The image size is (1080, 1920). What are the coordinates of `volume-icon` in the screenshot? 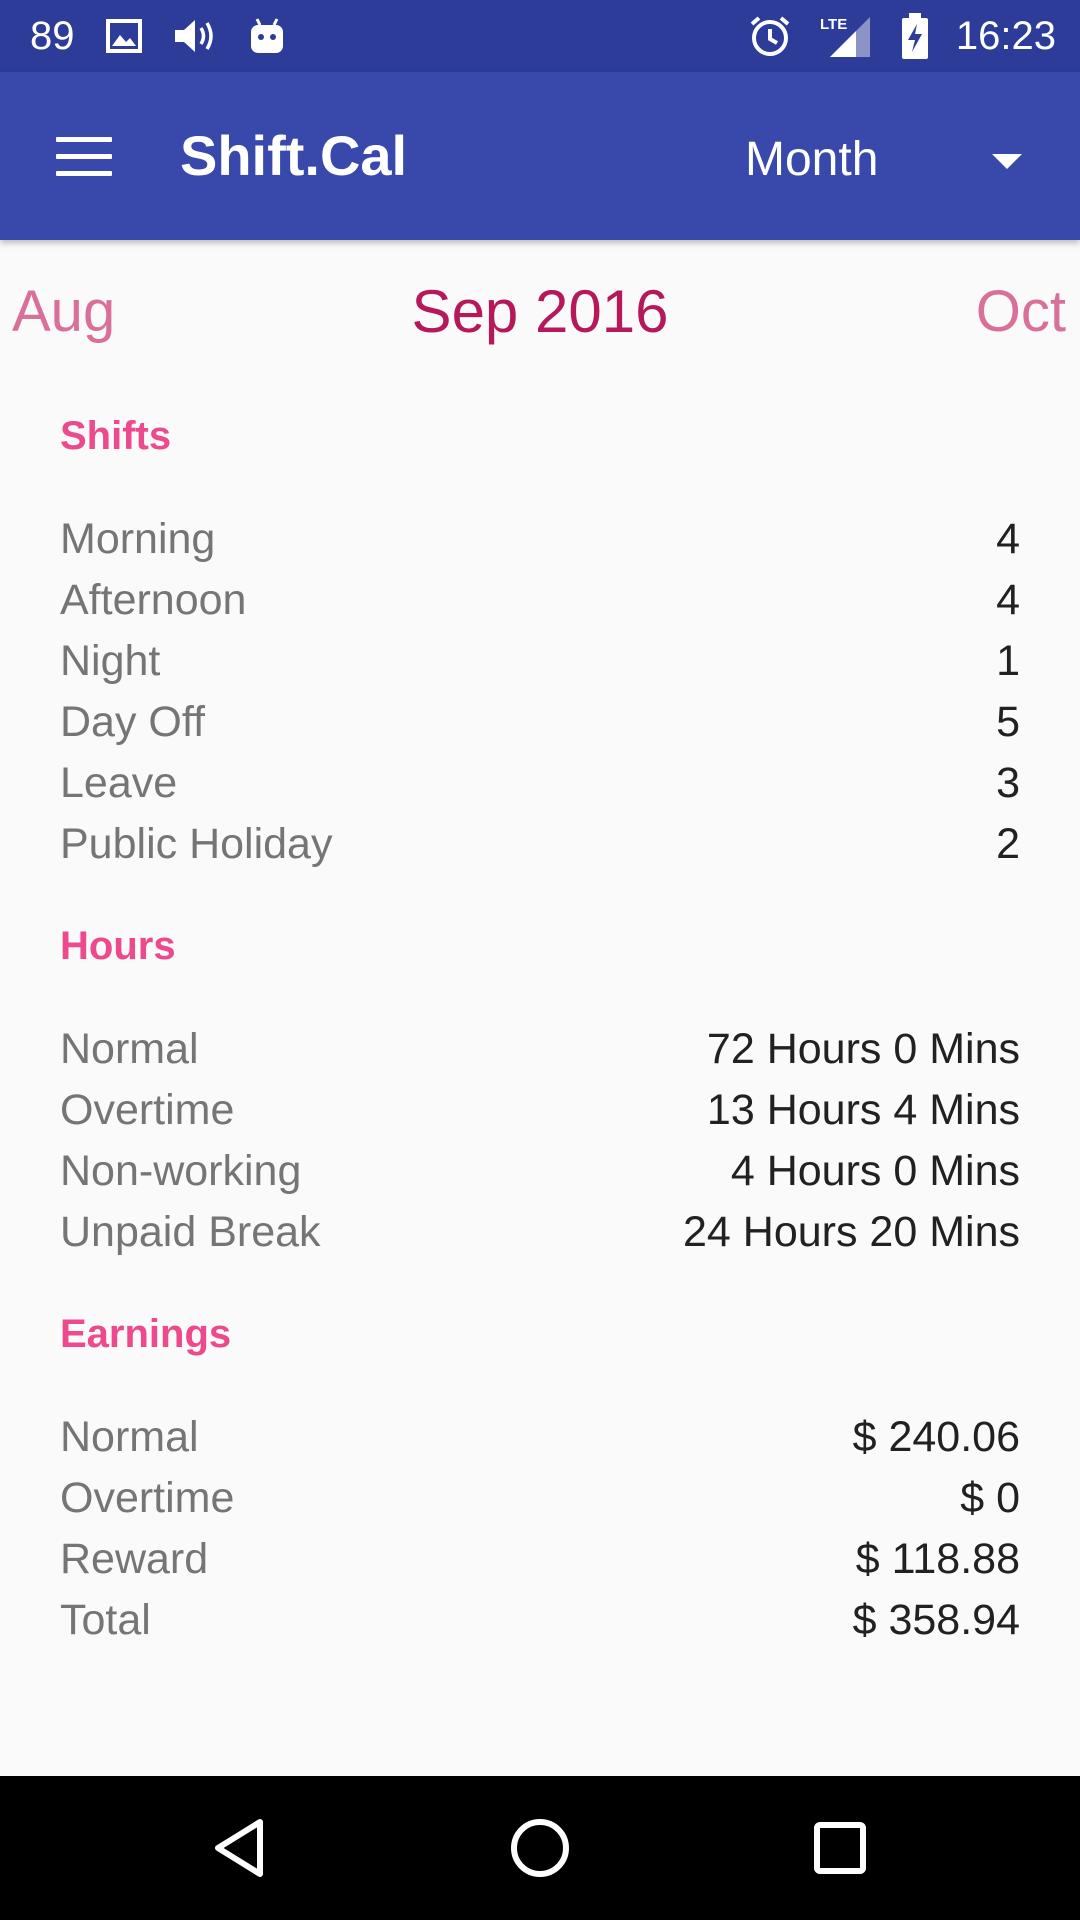 It's located at (196, 36).